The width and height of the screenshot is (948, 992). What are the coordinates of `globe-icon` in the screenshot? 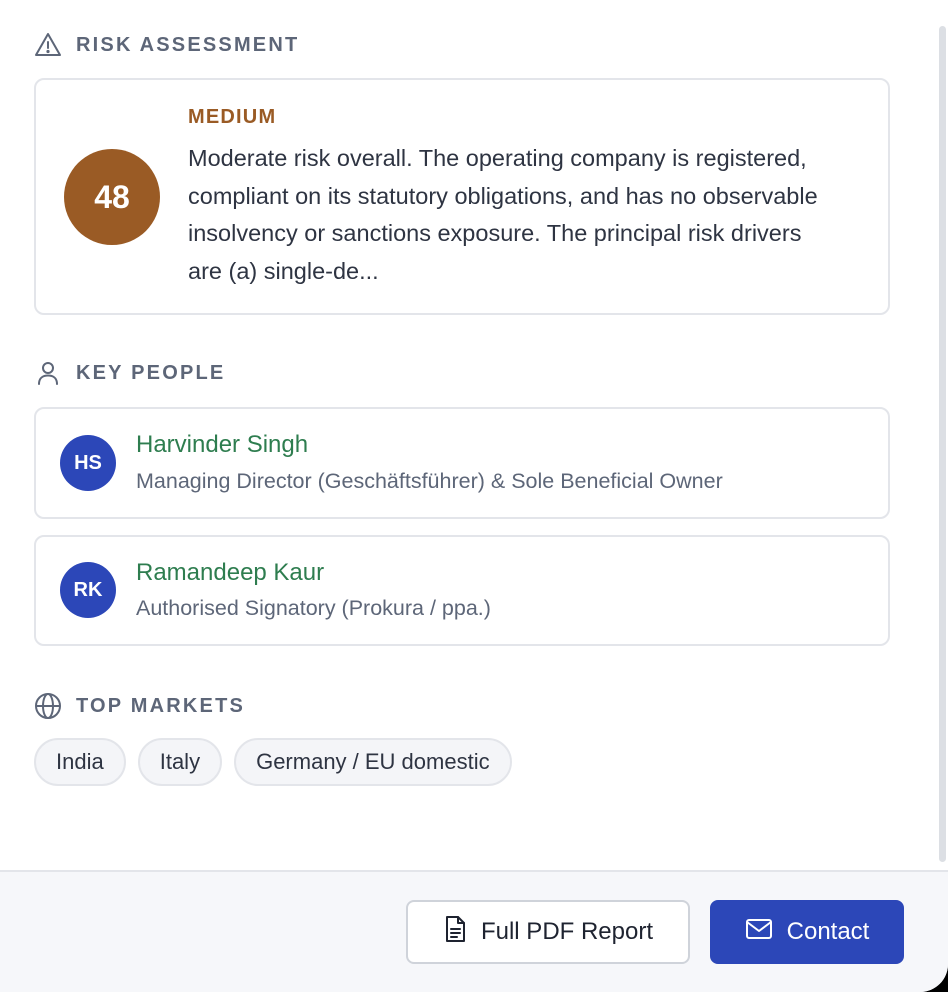 It's located at (48, 706).